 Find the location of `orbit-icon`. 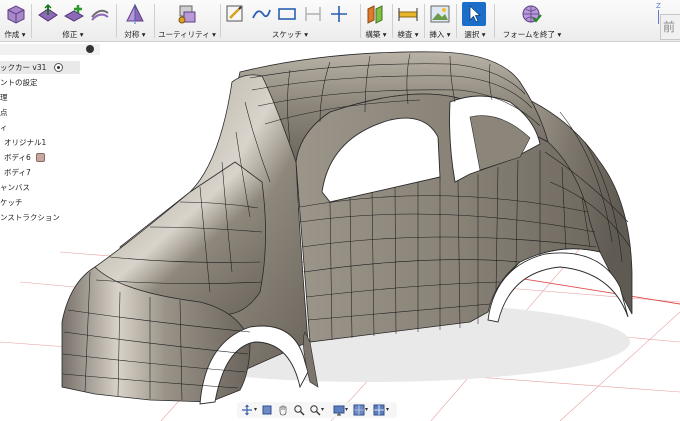

orbit-icon is located at coordinates (247, 410).